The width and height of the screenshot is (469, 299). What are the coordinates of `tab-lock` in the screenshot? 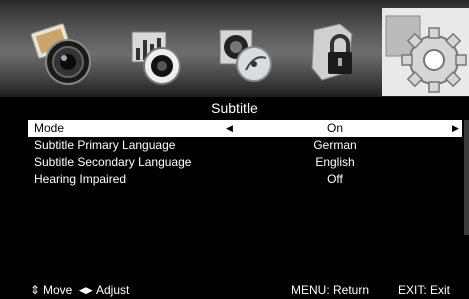 It's located at (336, 51).